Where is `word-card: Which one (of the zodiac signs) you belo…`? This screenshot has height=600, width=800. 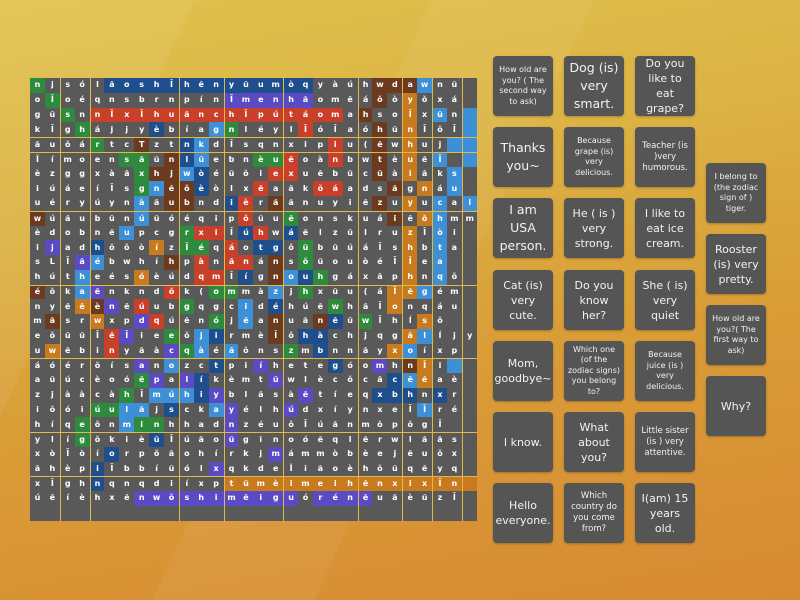
word-card: Which one (of the zodiac signs) you belo… is located at coordinates (594, 371).